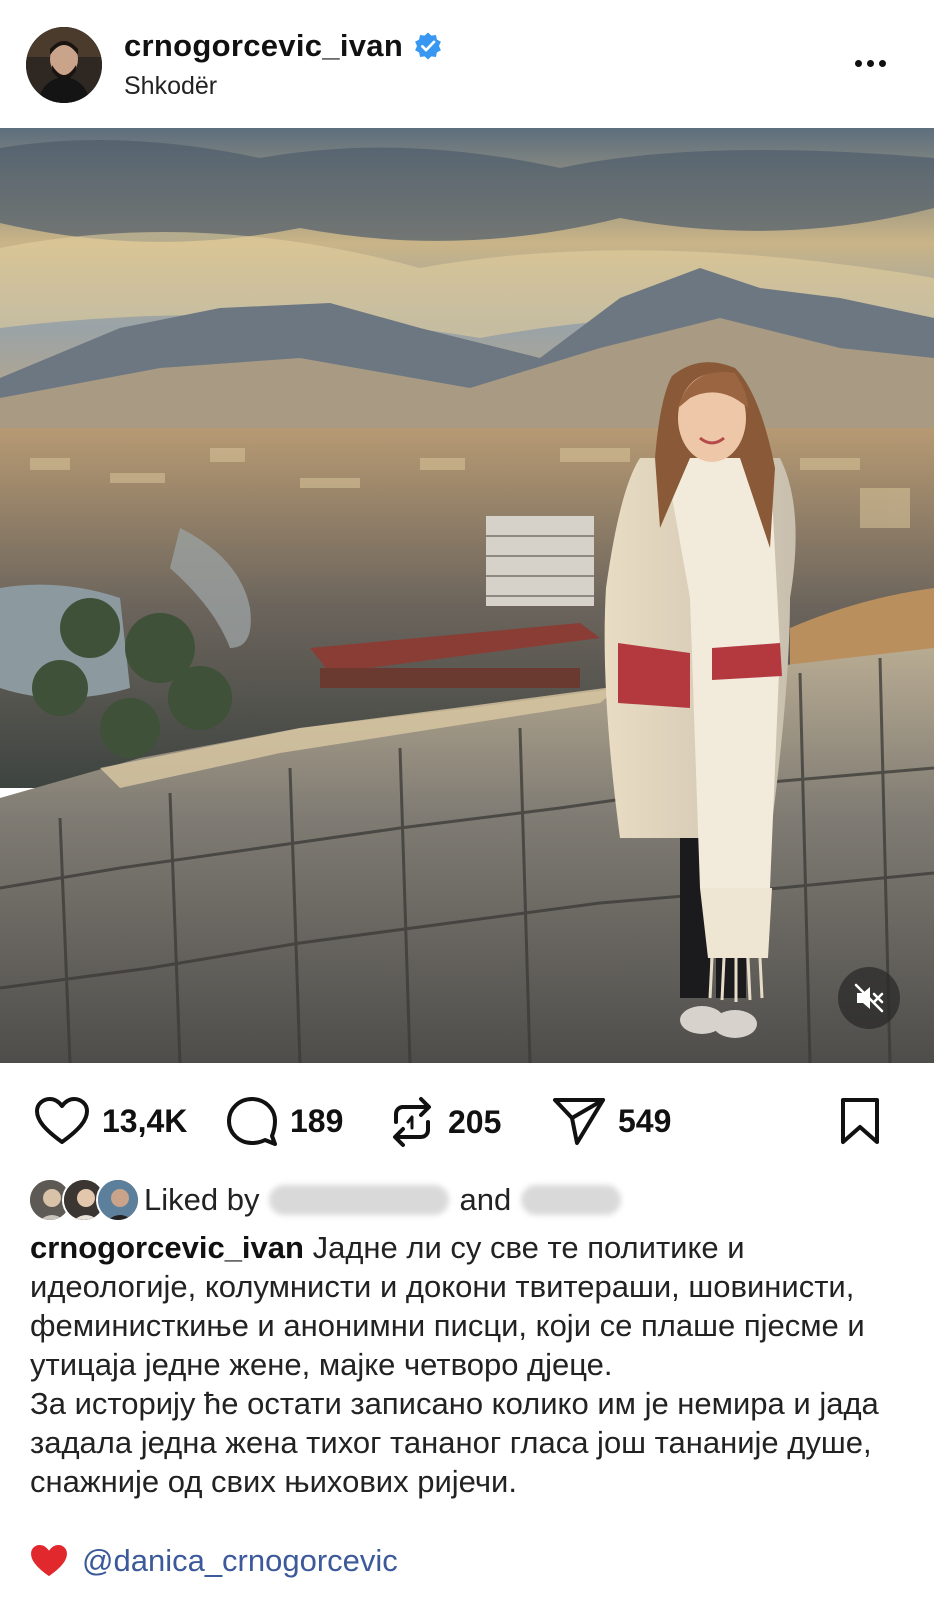 The height and width of the screenshot is (1600, 934). What do you see at coordinates (571, 1200) in the screenshot?
I see `blurred-others` at bounding box center [571, 1200].